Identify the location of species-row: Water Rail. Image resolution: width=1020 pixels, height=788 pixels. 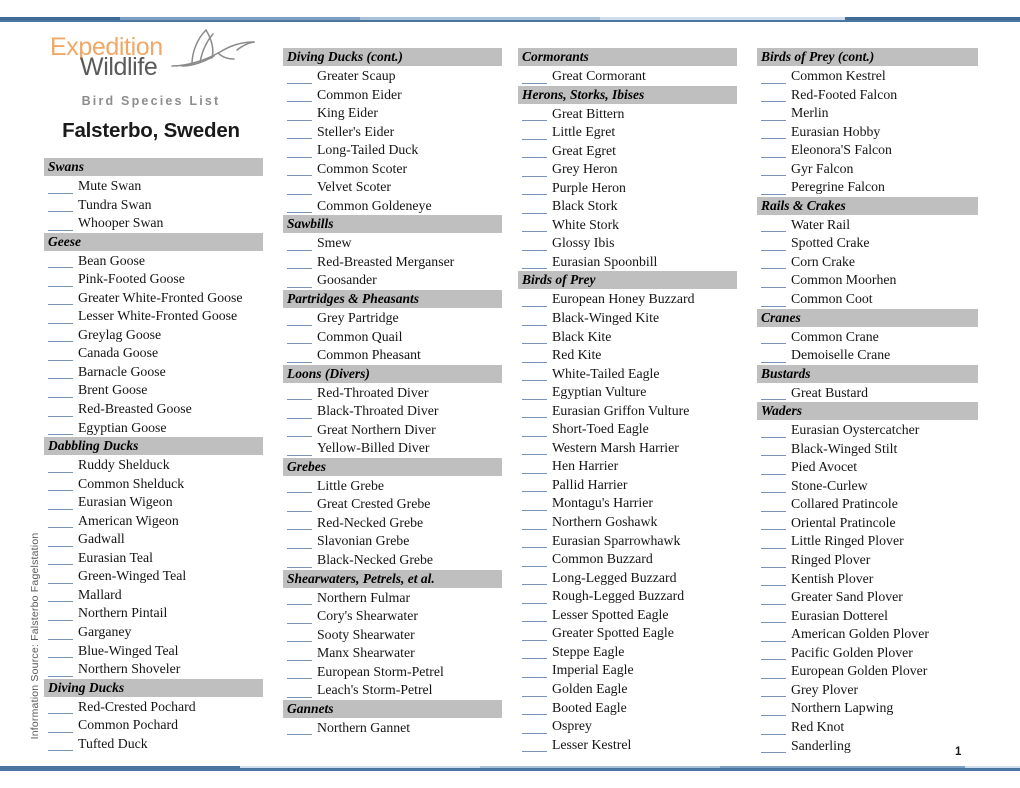
(867, 225).